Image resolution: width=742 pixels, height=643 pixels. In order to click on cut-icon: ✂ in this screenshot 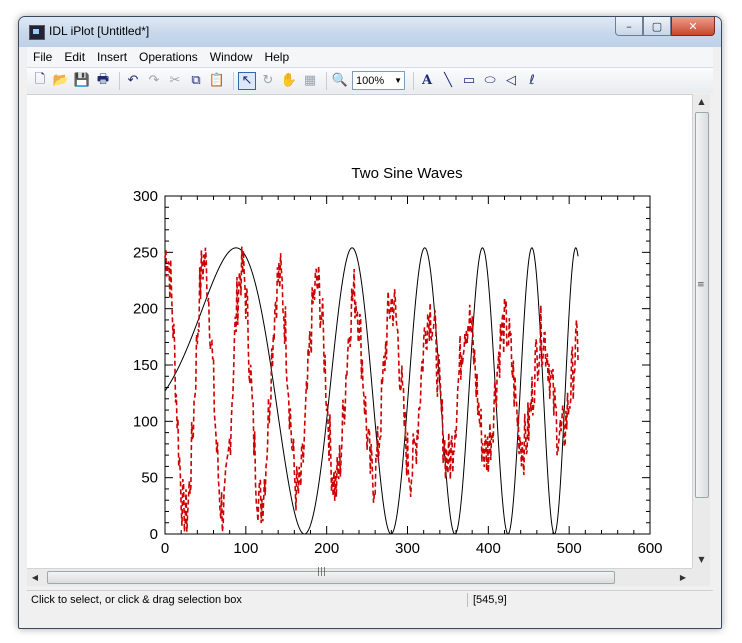, I will do `click(175, 81)`.